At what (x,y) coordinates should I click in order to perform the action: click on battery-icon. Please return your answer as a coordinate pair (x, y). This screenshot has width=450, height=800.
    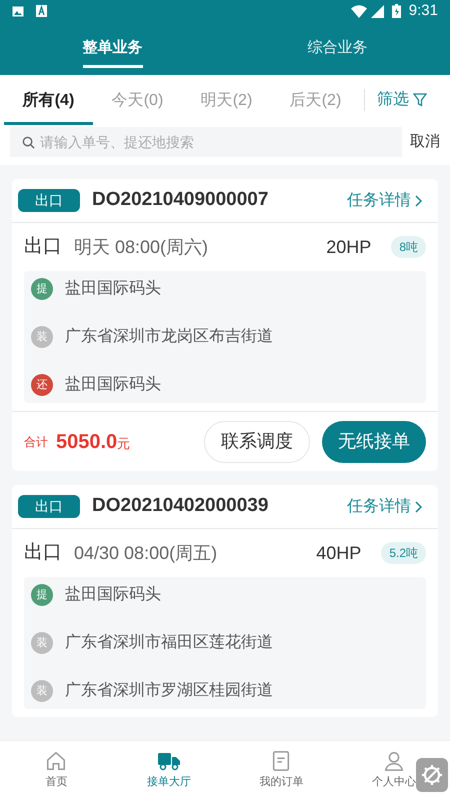
    Looking at the image, I should click on (396, 11).